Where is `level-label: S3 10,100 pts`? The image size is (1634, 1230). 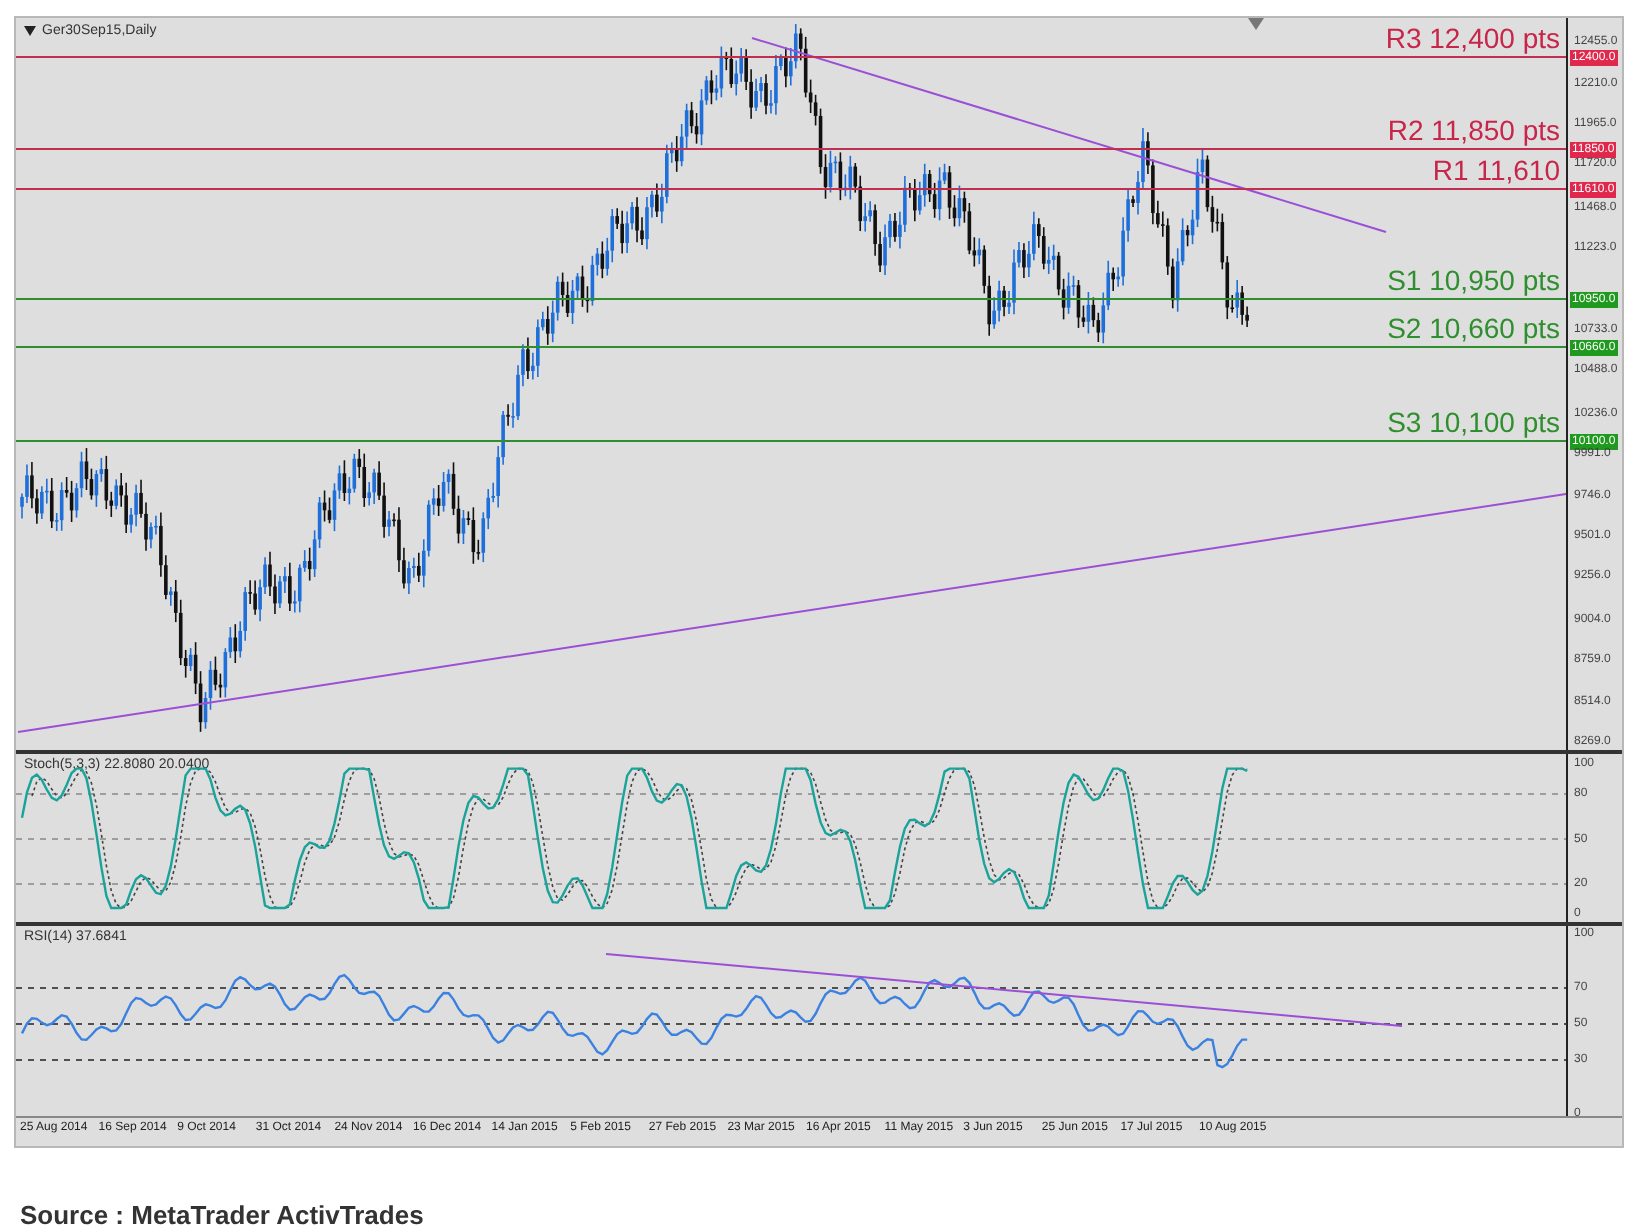 level-label: S3 10,100 pts is located at coordinates (1473, 421).